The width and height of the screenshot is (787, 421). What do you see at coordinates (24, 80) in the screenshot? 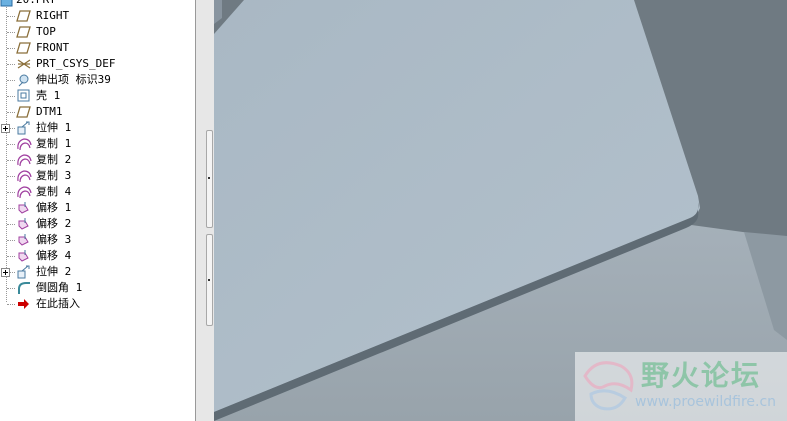
I see `protrusion-icon` at bounding box center [24, 80].